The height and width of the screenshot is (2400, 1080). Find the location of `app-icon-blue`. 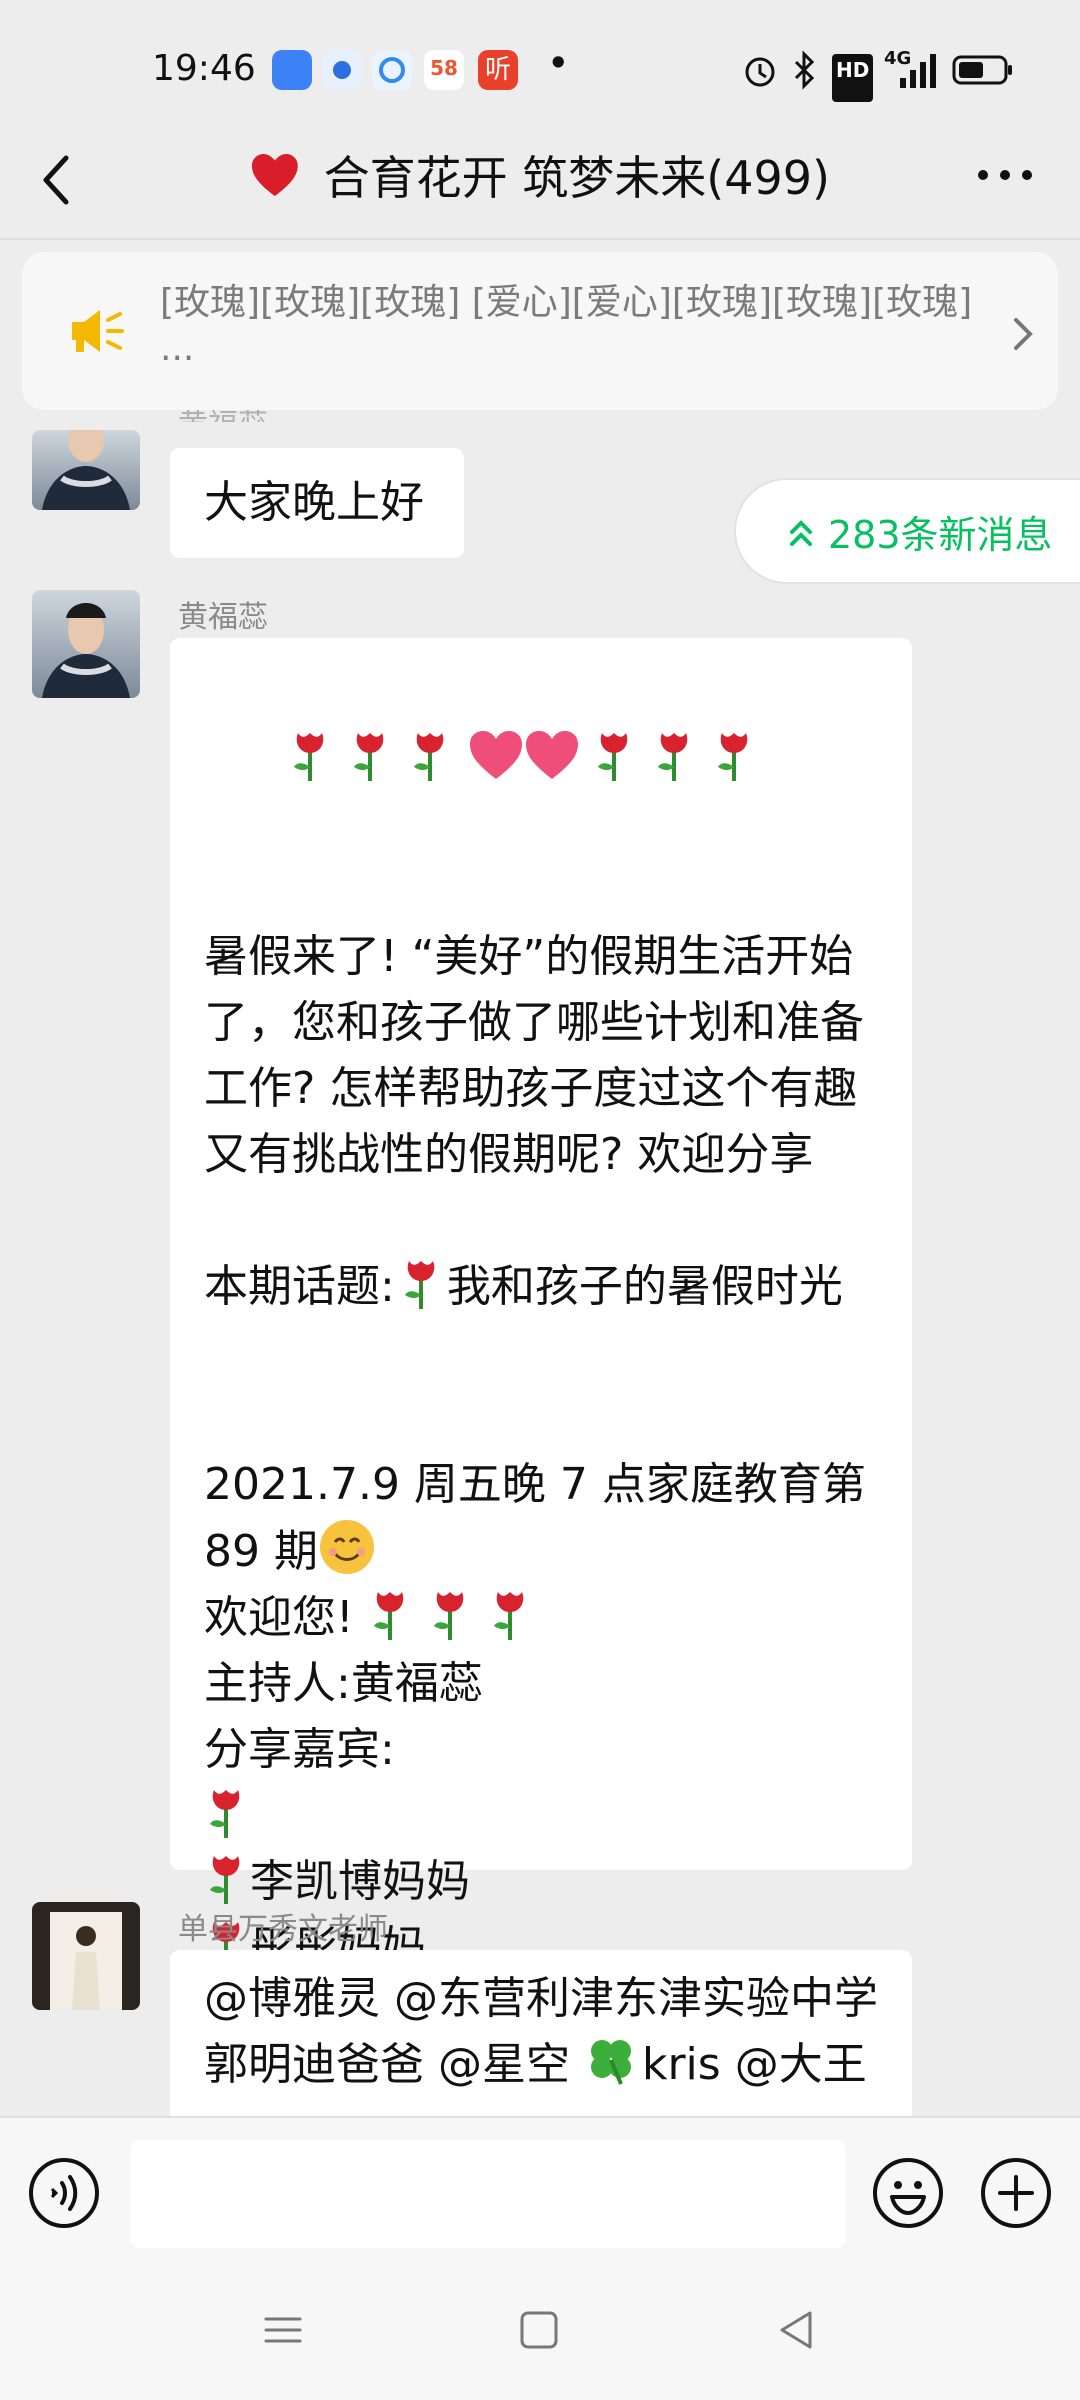

app-icon-blue is located at coordinates (292, 70).